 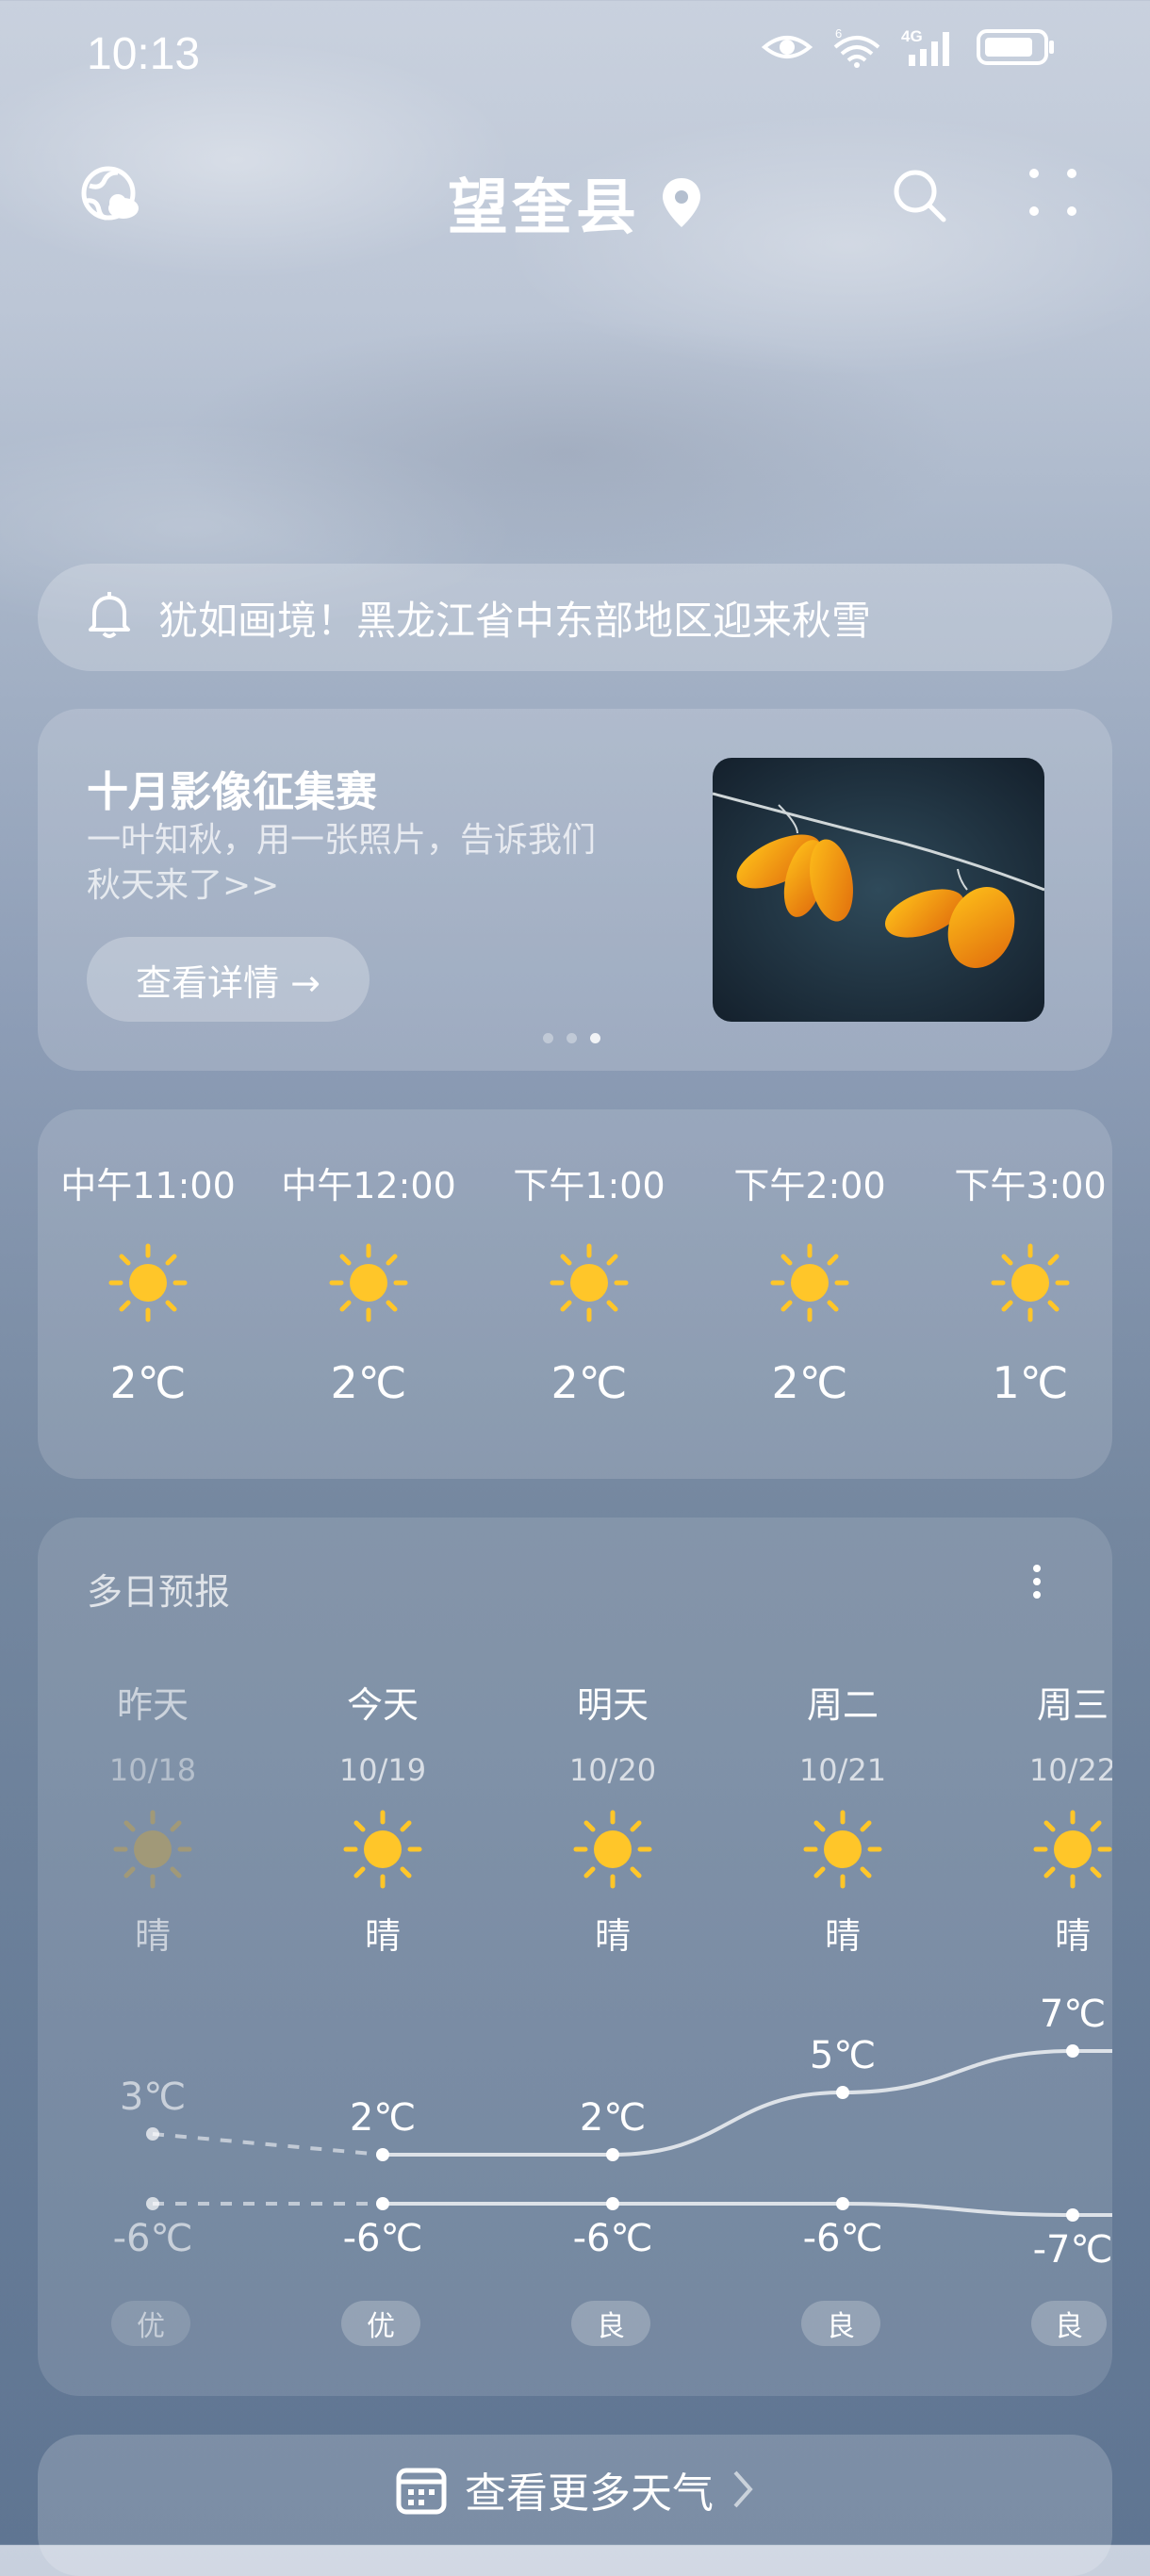 What do you see at coordinates (682, 202) in the screenshot?
I see `location-pin-icon` at bounding box center [682, 202].